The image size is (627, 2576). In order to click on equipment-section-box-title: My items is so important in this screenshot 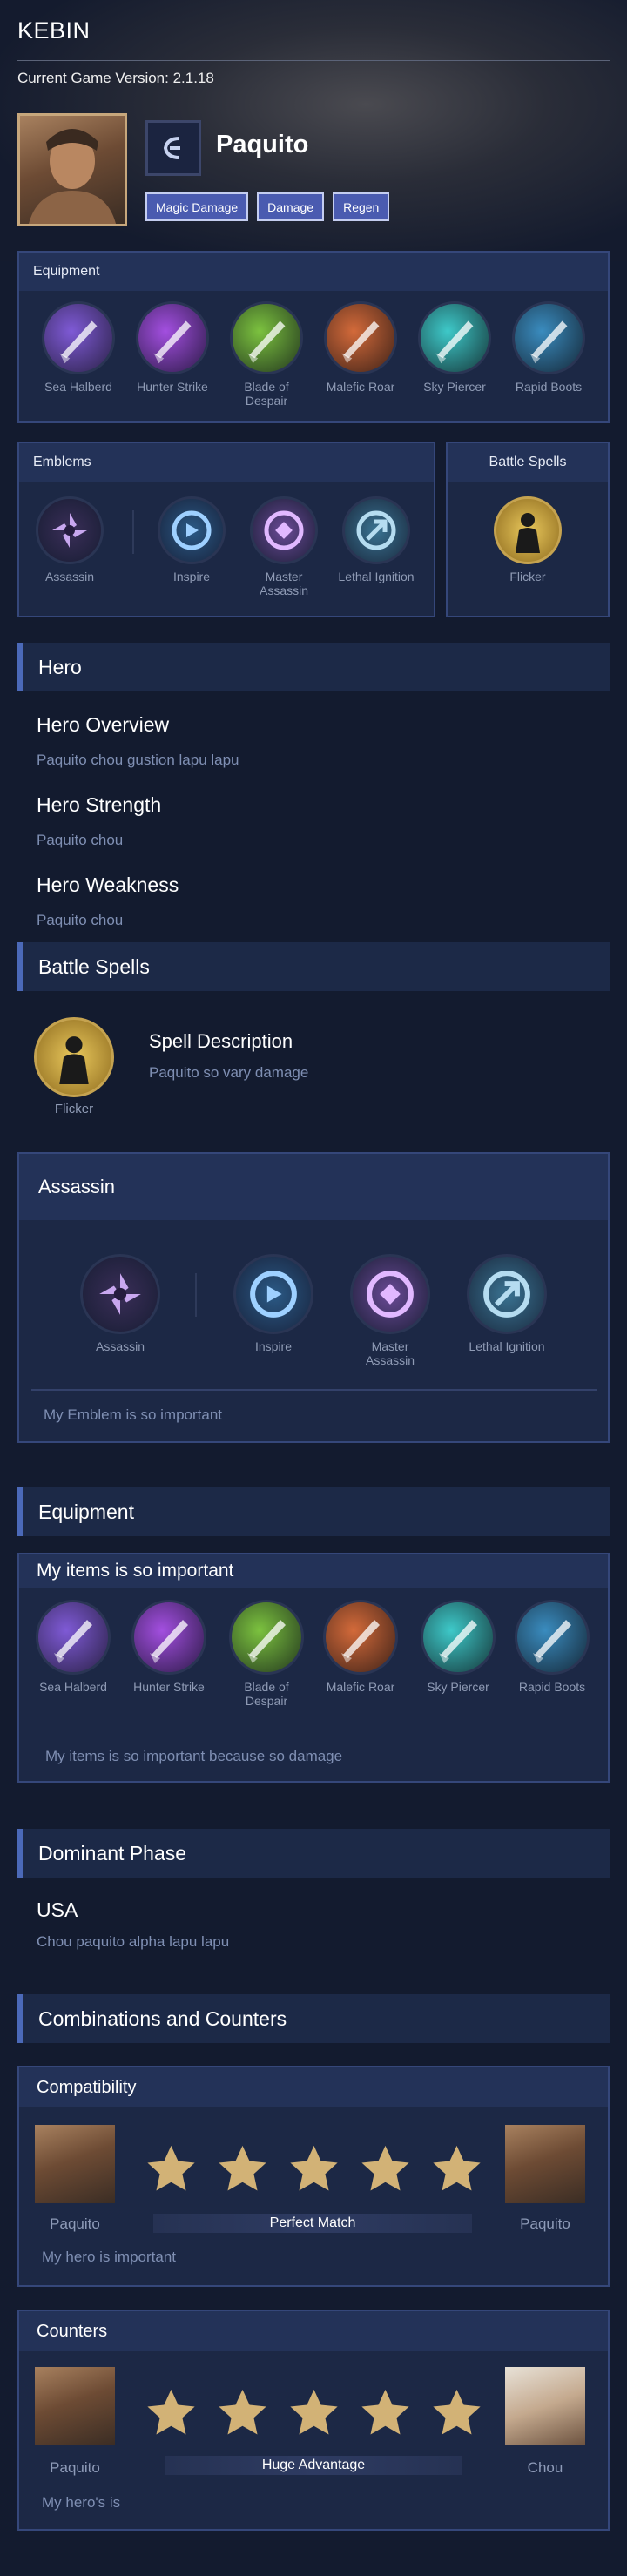, I will do `click(313, 1571)`.